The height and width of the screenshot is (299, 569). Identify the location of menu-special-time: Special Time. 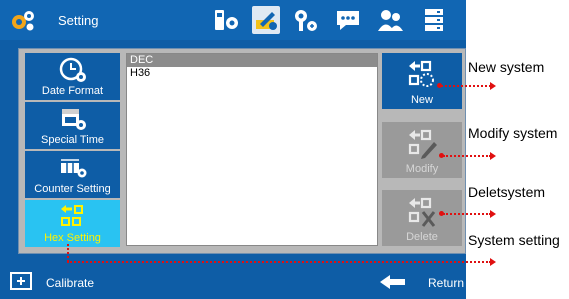
(72, 125).